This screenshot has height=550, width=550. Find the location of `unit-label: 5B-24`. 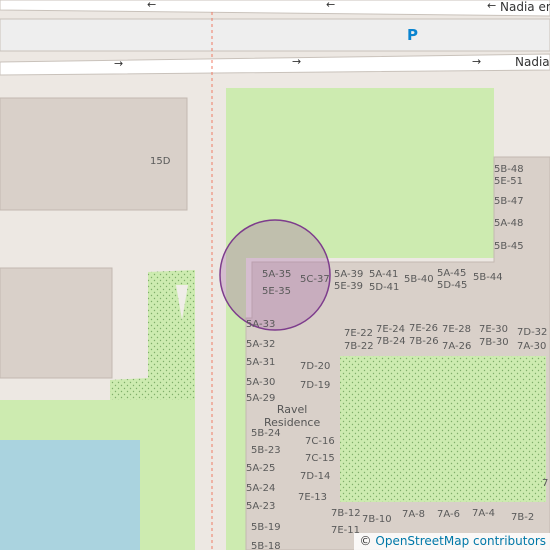

unit-label: 5B-24 is located at coordinates (266, 433).